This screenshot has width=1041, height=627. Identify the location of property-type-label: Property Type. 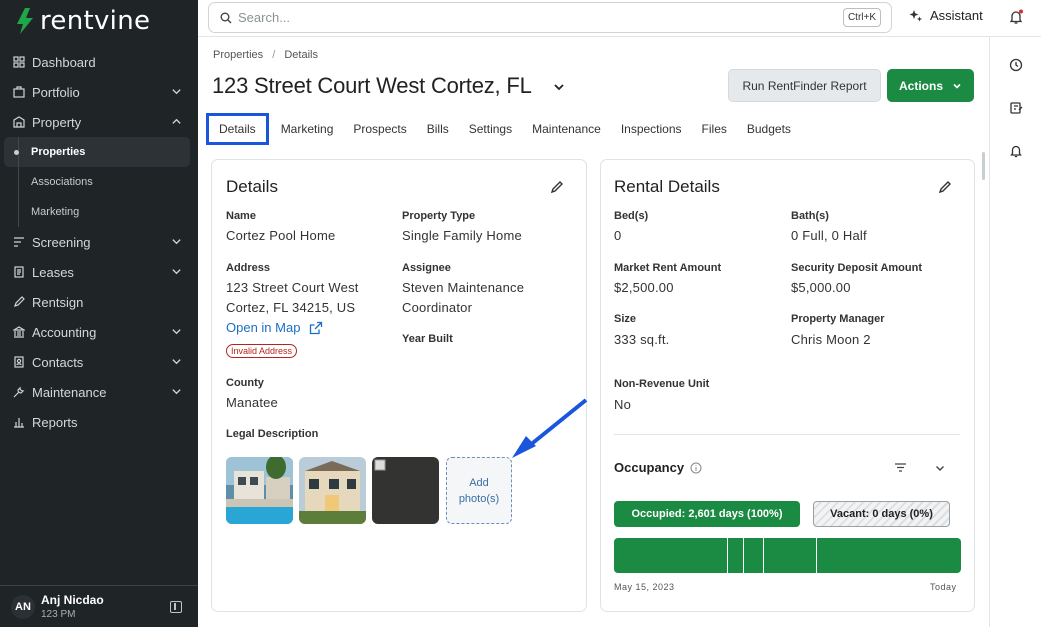
(439, 216).